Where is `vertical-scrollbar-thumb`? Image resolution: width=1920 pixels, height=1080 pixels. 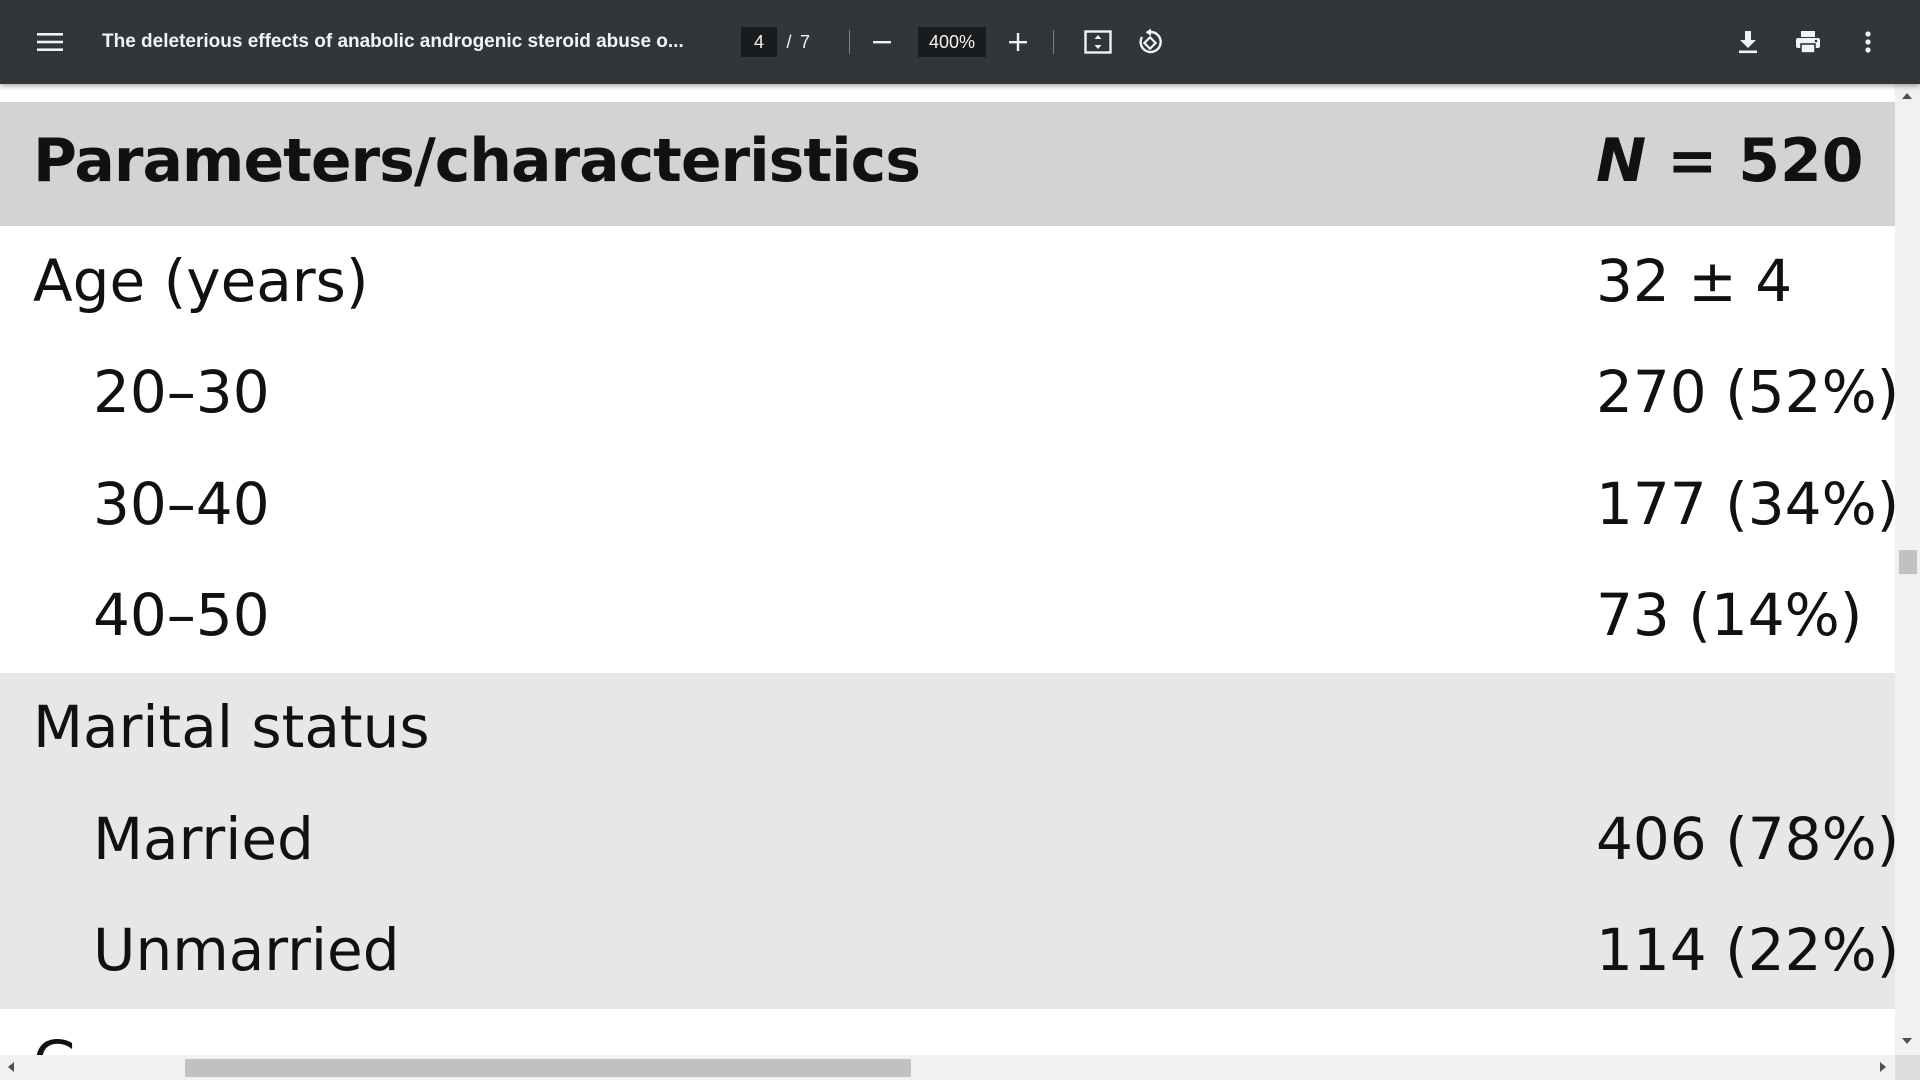 vertical-scrollbar-thumb is located at coordinates (1908, 562).